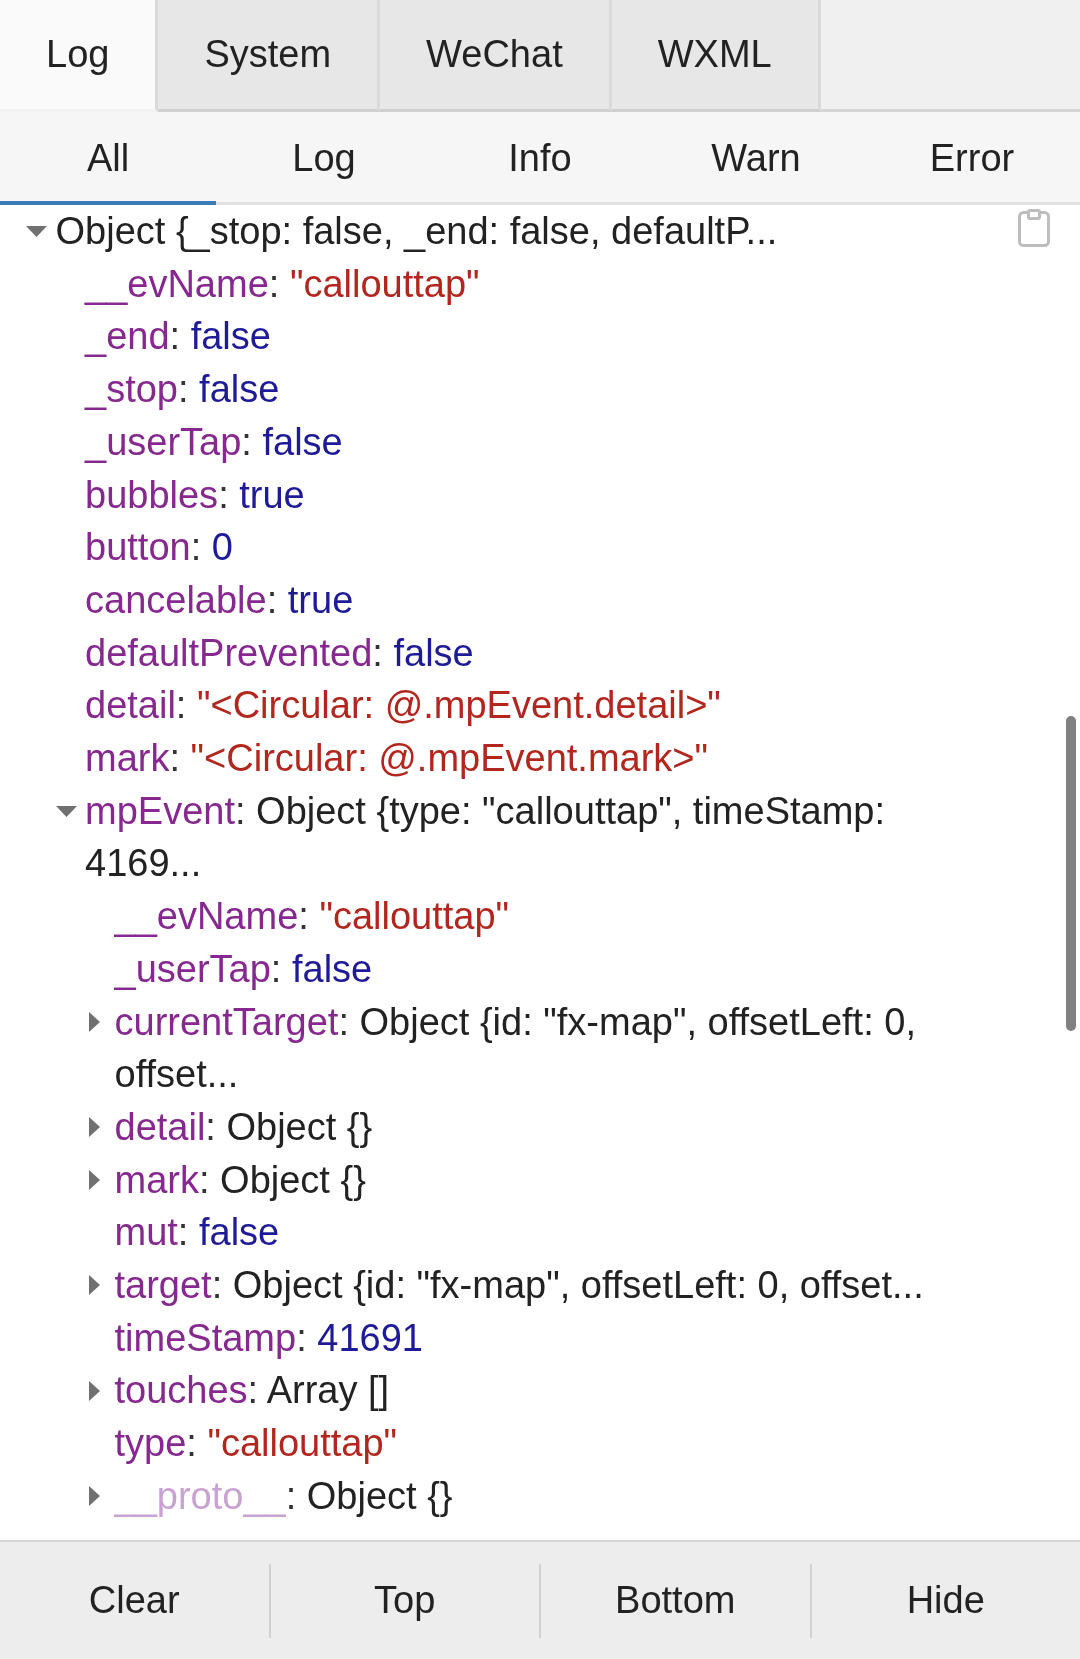 This screenshot has width=1080, height=1659. I want to click on toolbar-button: Top, so click(403, 1600).